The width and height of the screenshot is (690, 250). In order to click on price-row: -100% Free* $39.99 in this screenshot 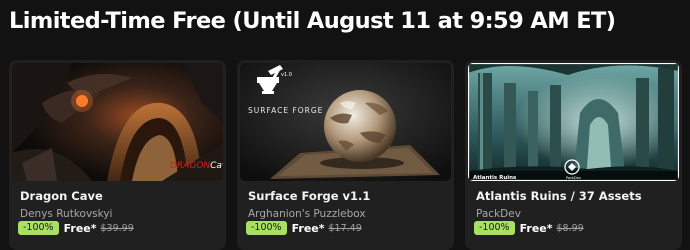, I will do `click(76, 228)`.